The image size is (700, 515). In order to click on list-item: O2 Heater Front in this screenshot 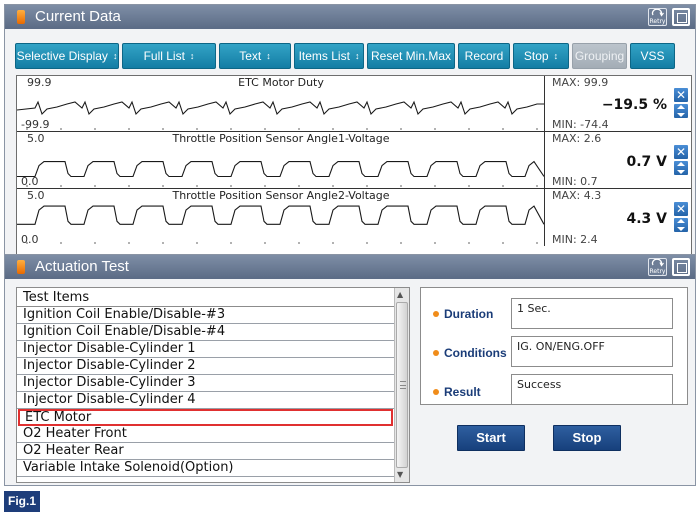, I will do `click(205, 434)`.